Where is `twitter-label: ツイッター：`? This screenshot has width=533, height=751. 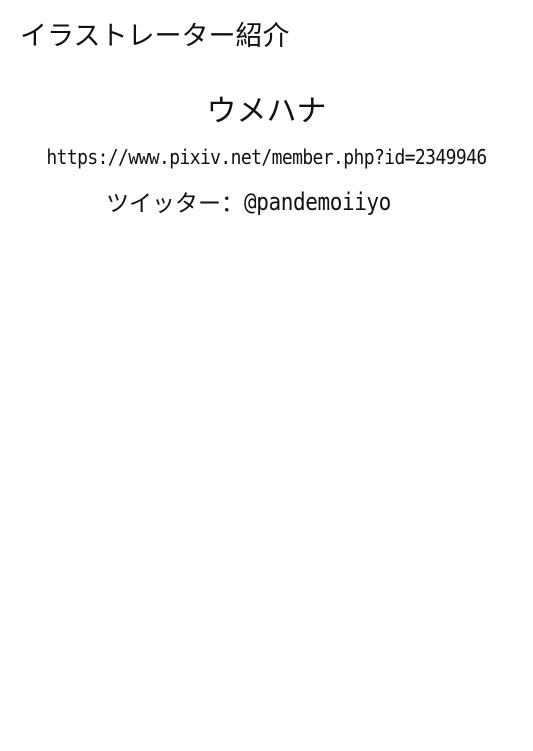 twitter-label: ツイッター： is located at coordinates (175, 204).